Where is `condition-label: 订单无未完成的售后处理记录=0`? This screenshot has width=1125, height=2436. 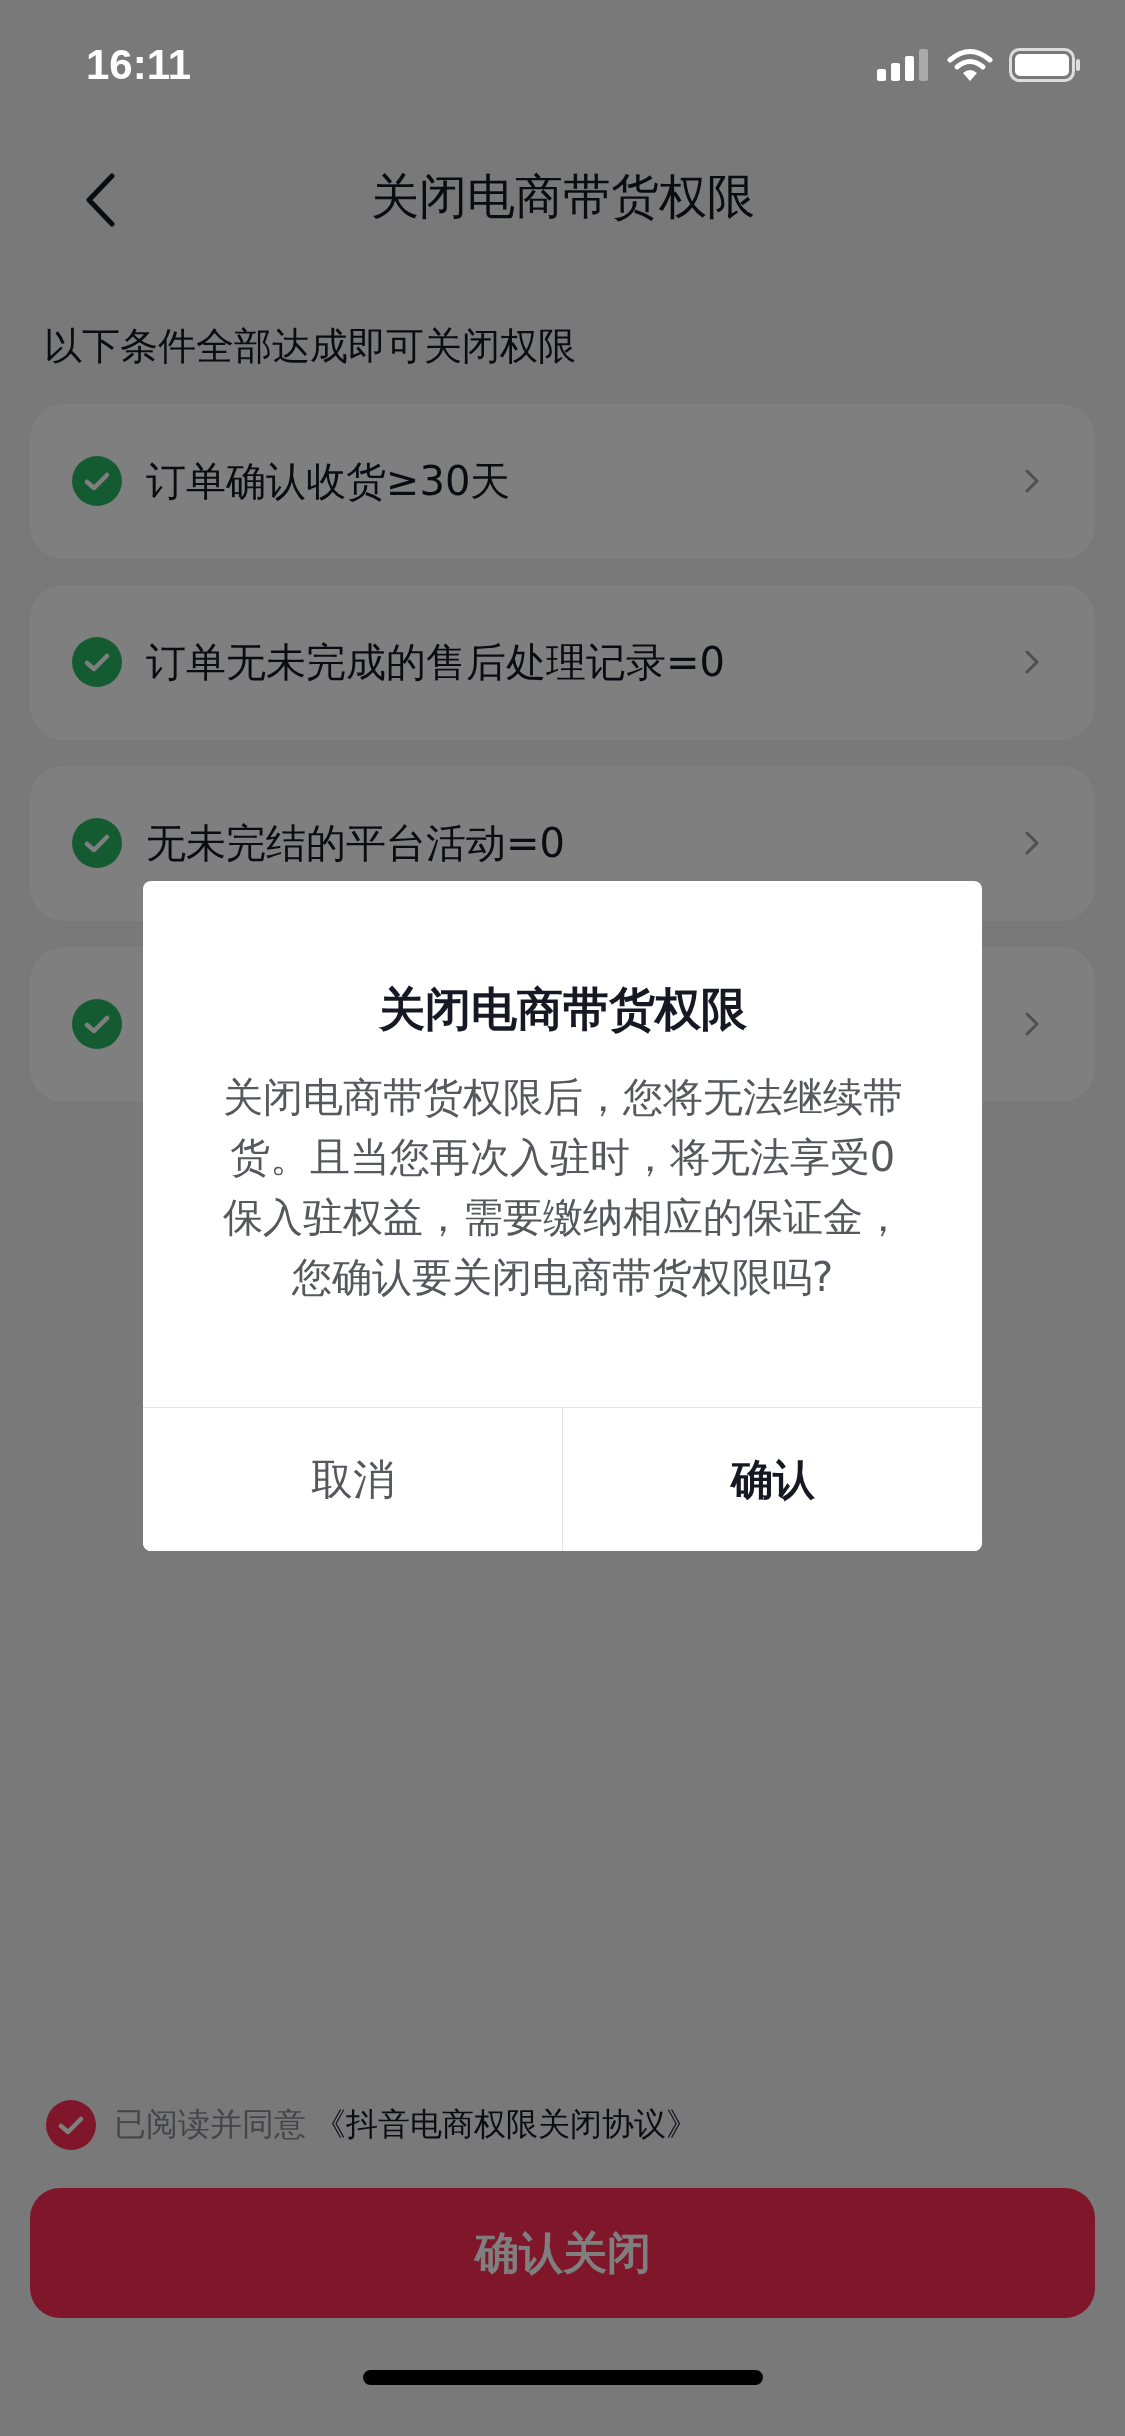
condition-label: 订单无未完成的售后处理记录=0 is located at coordinates (435, 662).